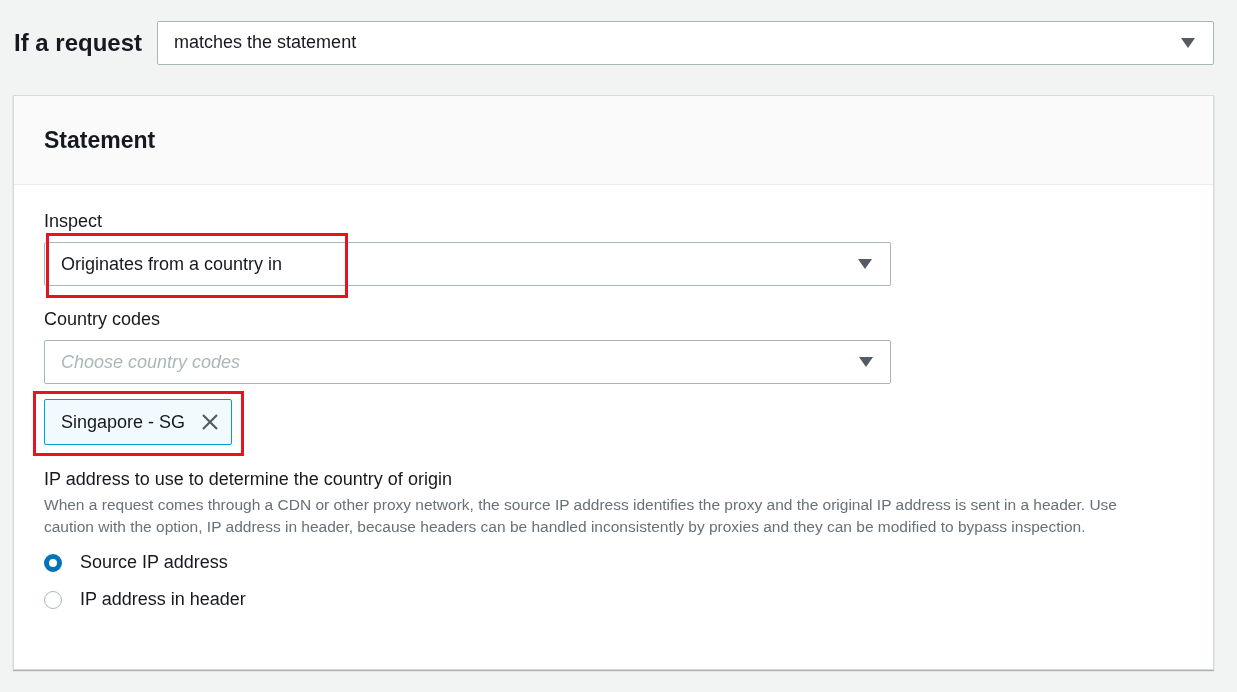 Image resolution: width=1237 pixels, height=692 pixels. What do you see at coordinates (613, 562) in the screenshot?
I see `radio-option: Source IP address` at bounding box center [613, 562].